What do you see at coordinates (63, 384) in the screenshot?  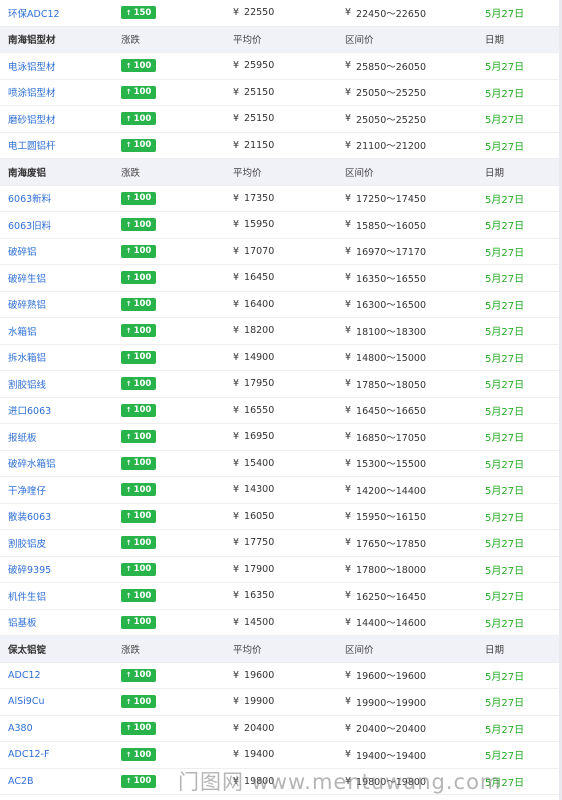 I see `product-link: 割胶铝线` at bounding box center [63, 384].